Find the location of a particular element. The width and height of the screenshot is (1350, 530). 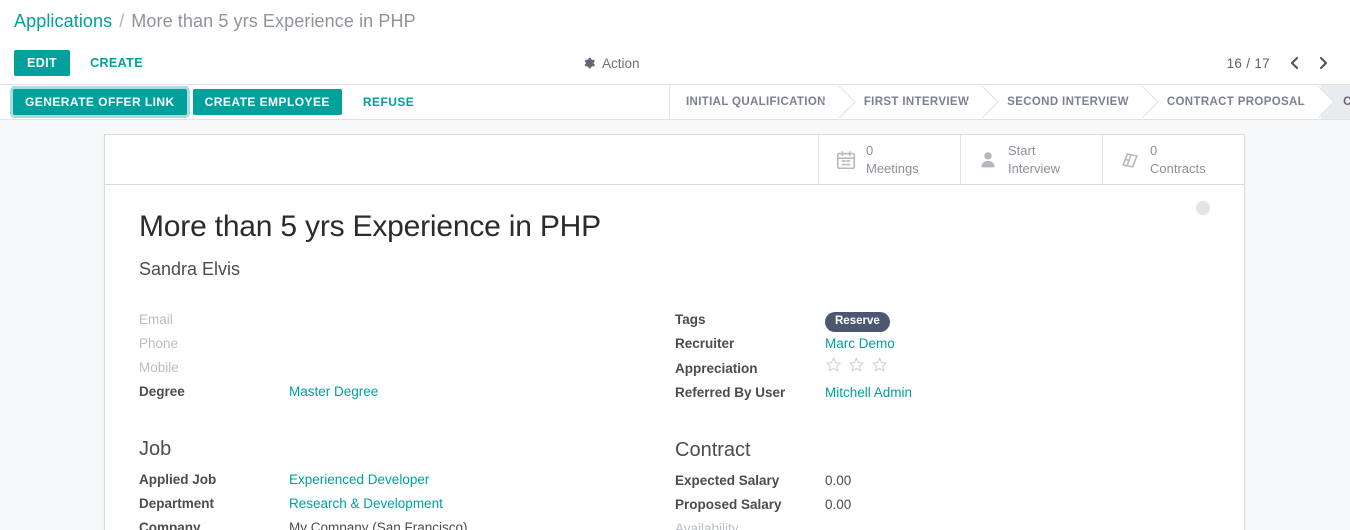

field-value-applied-job: Experienced Developer is located at coordinates (359, 480).